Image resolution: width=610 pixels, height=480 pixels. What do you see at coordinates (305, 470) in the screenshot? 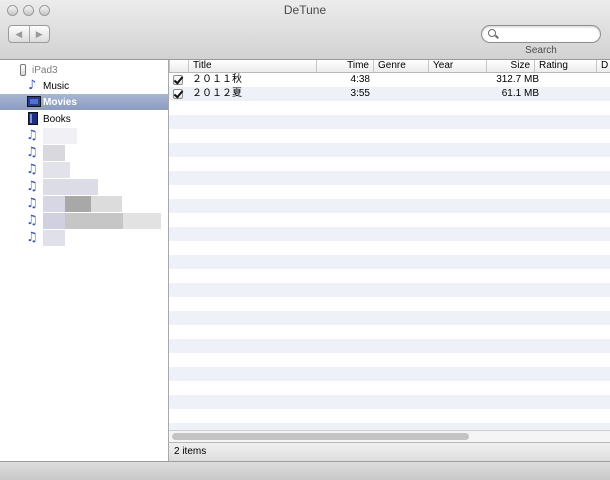
I see `window-bottom-bar` at bounding box center [305, 470].